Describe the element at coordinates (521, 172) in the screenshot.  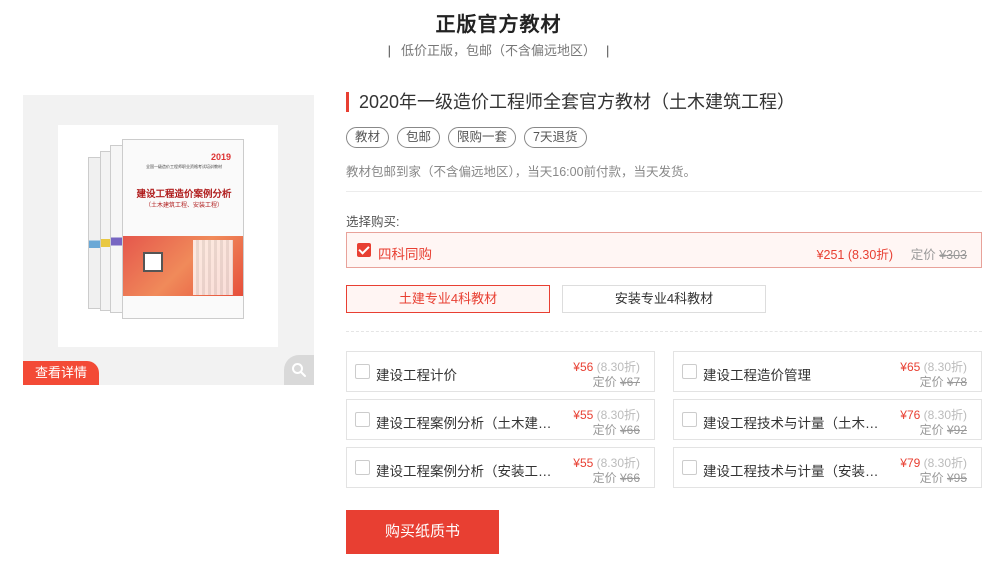
I see `shipping-note: 教材包邮到家（不含偏远地区），当天16:00前付款，当天发货。` at that location.